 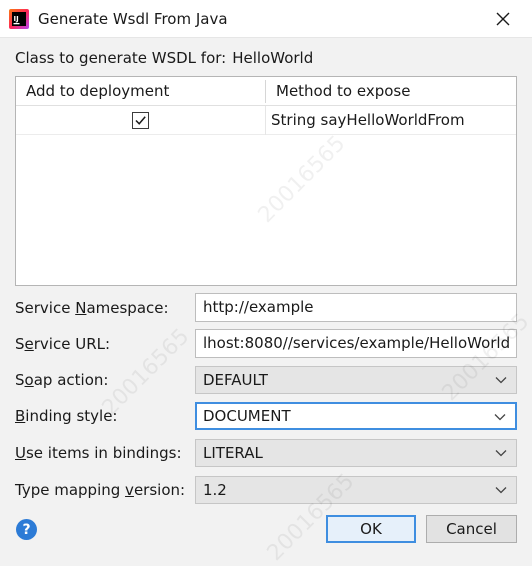 I want to click on ok-button: OK, so click(x=371, y=529).